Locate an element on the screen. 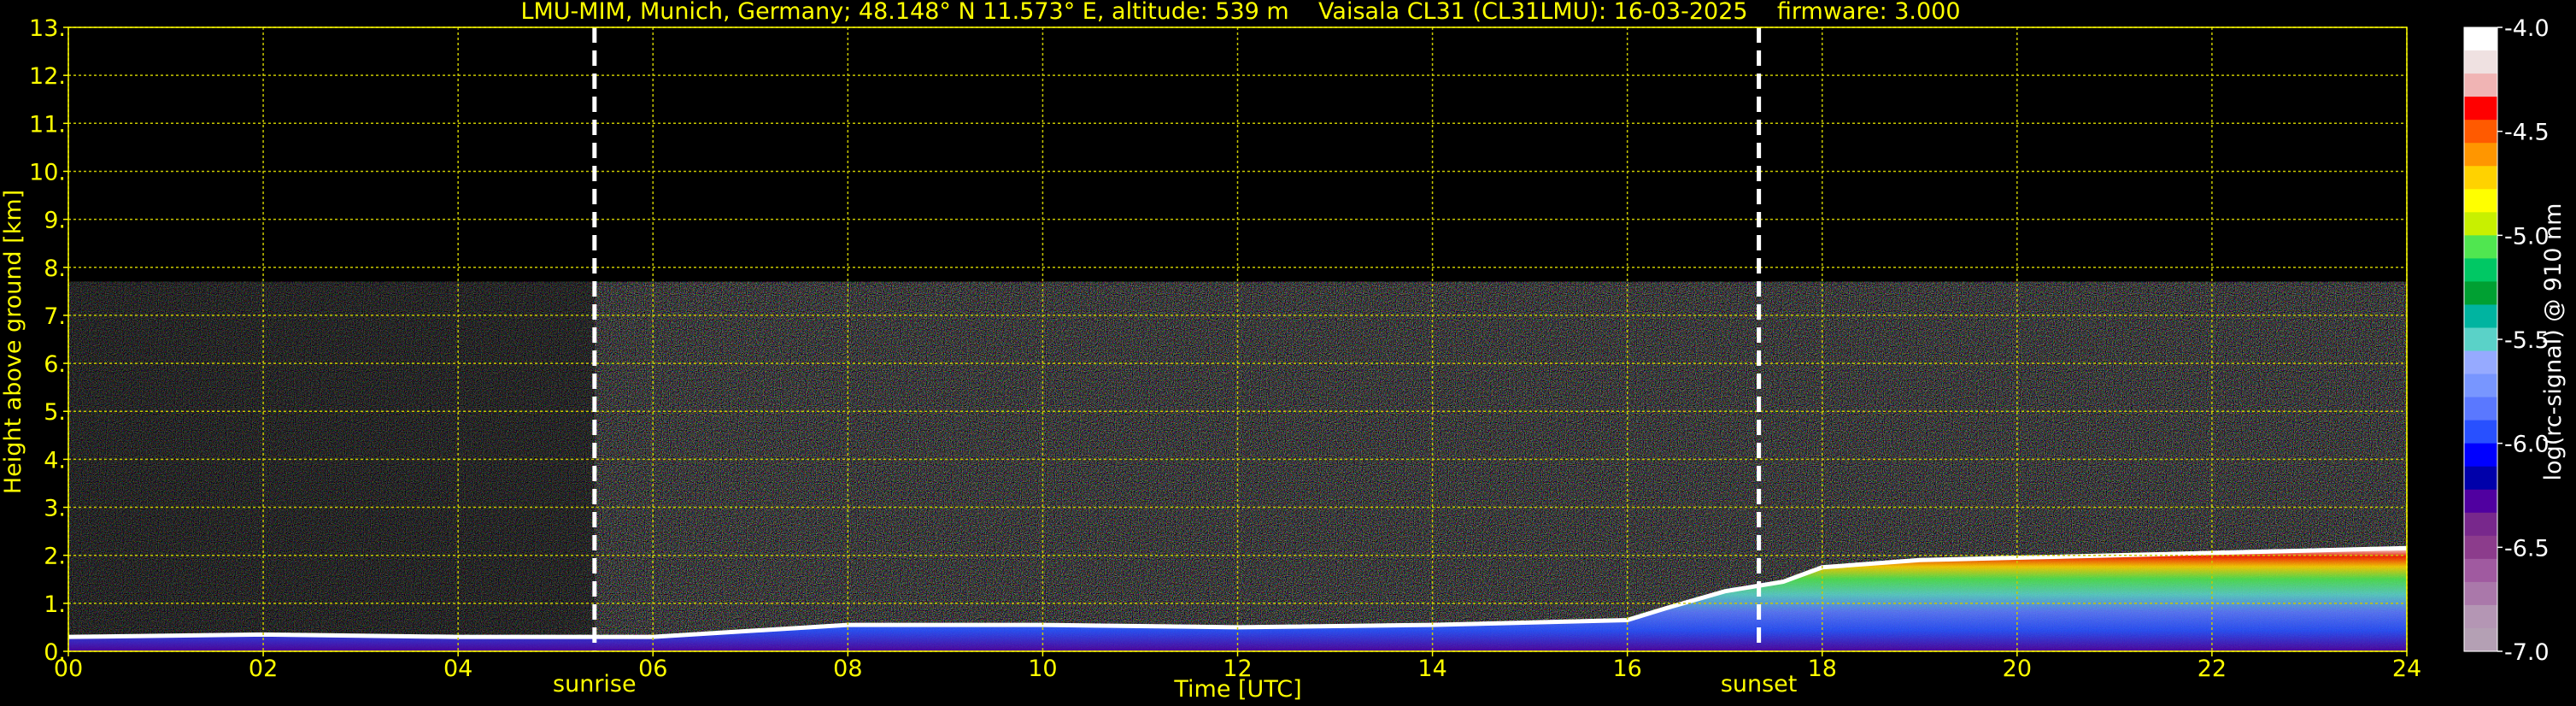 This screenshot has height=706, width=2576. night-dimming is located at coordinates (331, 466).